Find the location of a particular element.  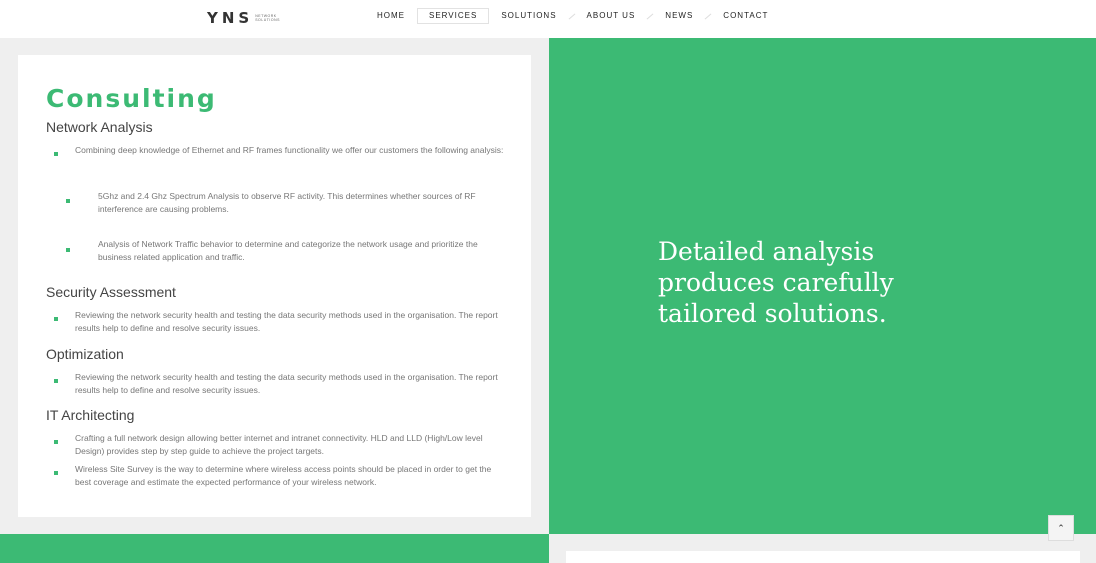

section-heading-it-architecting: IT Architecting is located at coordinates (90, 415).